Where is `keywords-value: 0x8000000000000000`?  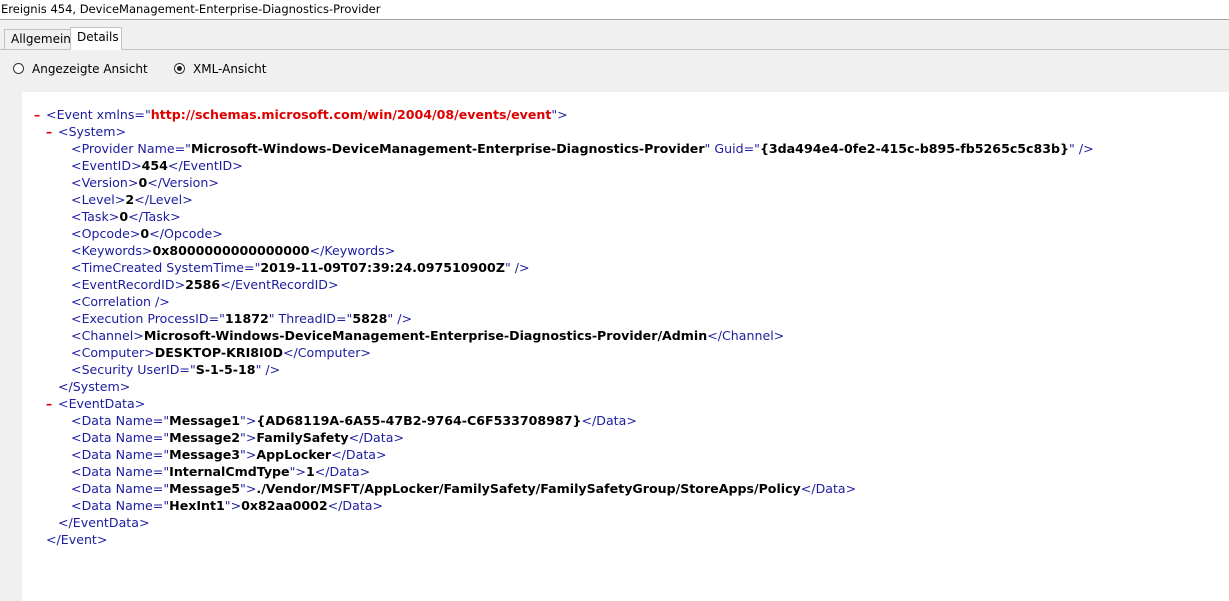 keywords-value: 0x8000000000000000 is located at coordinates (231, 250).